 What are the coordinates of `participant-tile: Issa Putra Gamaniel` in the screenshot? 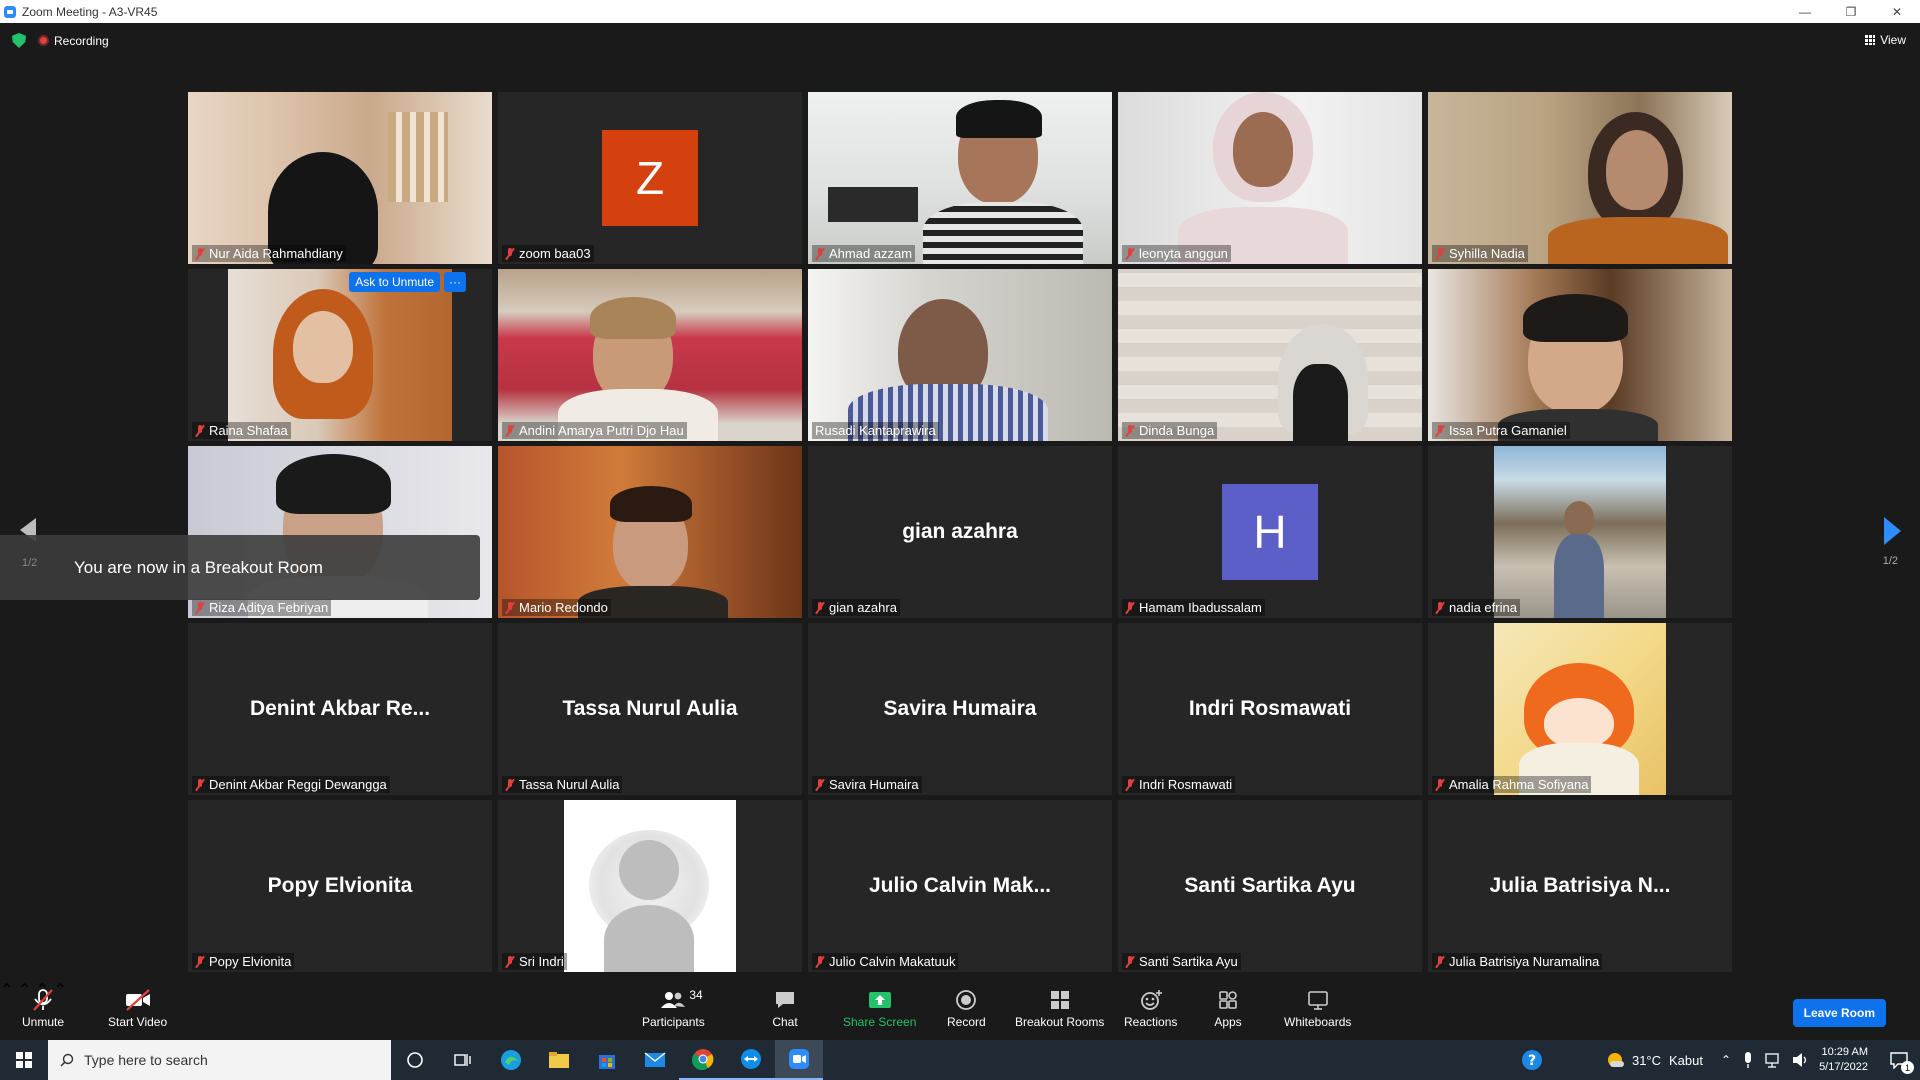 It's located at (1580, 355).